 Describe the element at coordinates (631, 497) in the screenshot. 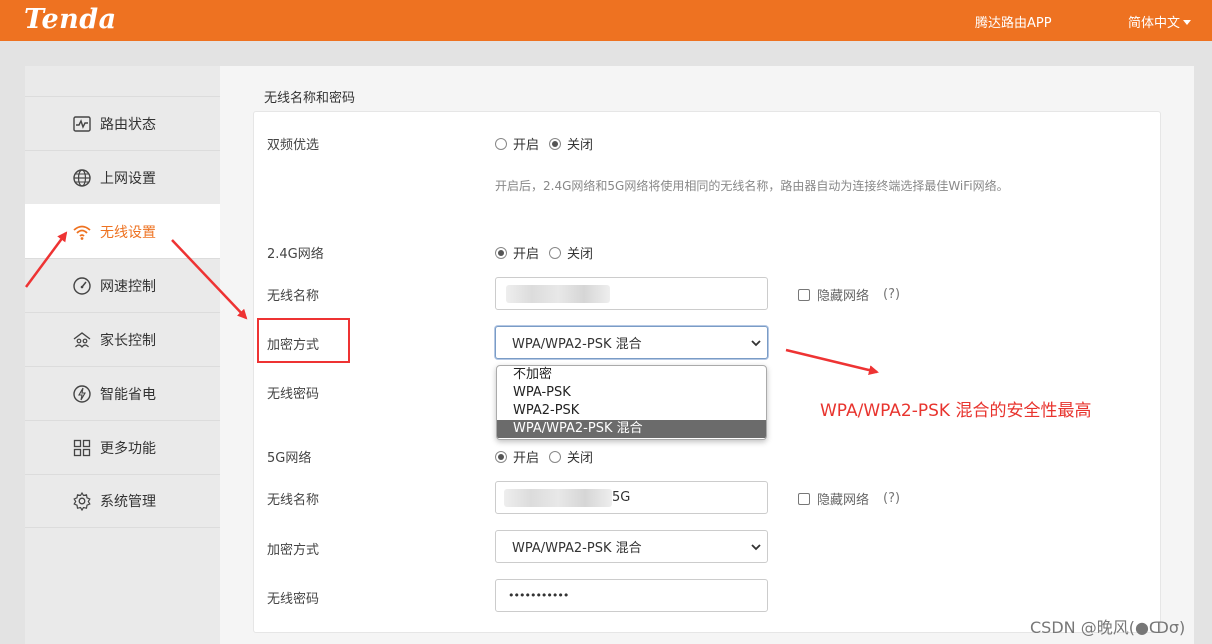

I see `band-5-ssid-input: 5G` at that location.